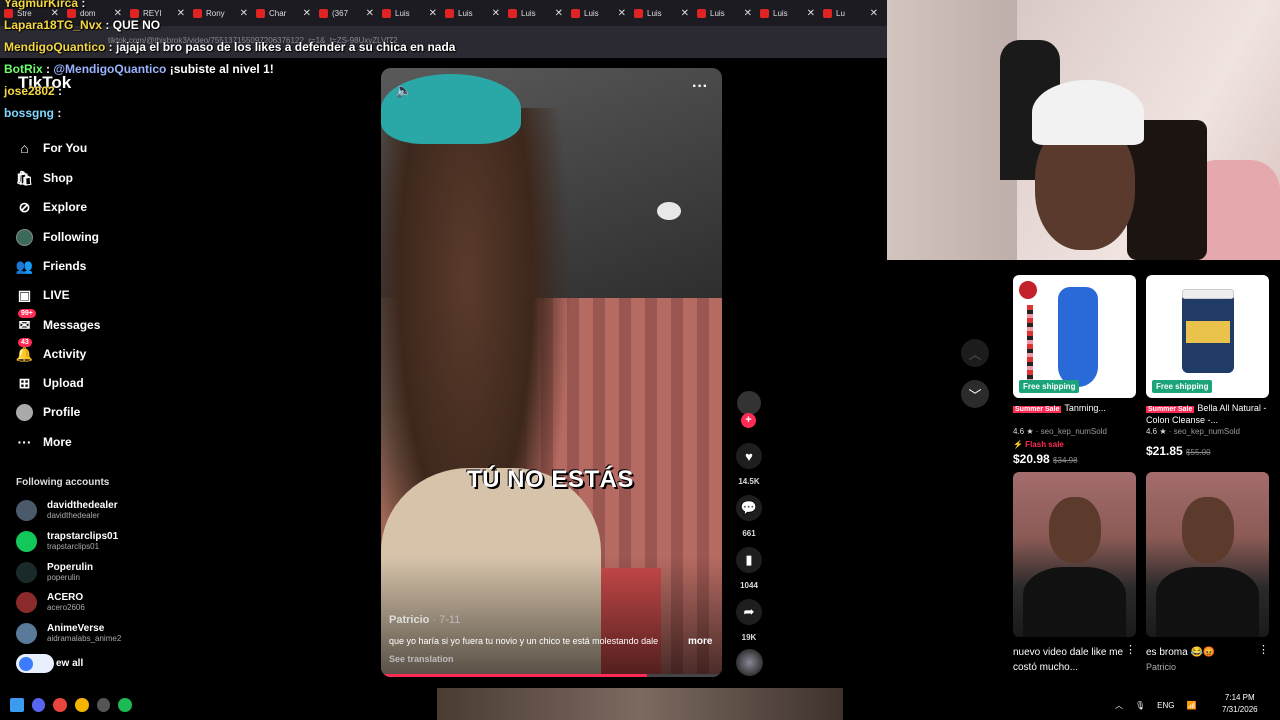 Image resolution: width=1280 pixels, height=720 pixels. What do you see at coordinates (975, 353) in the screenshot?
I see `previous-video-chevron-up-icon: ︿` at bounding box center [975, 353].